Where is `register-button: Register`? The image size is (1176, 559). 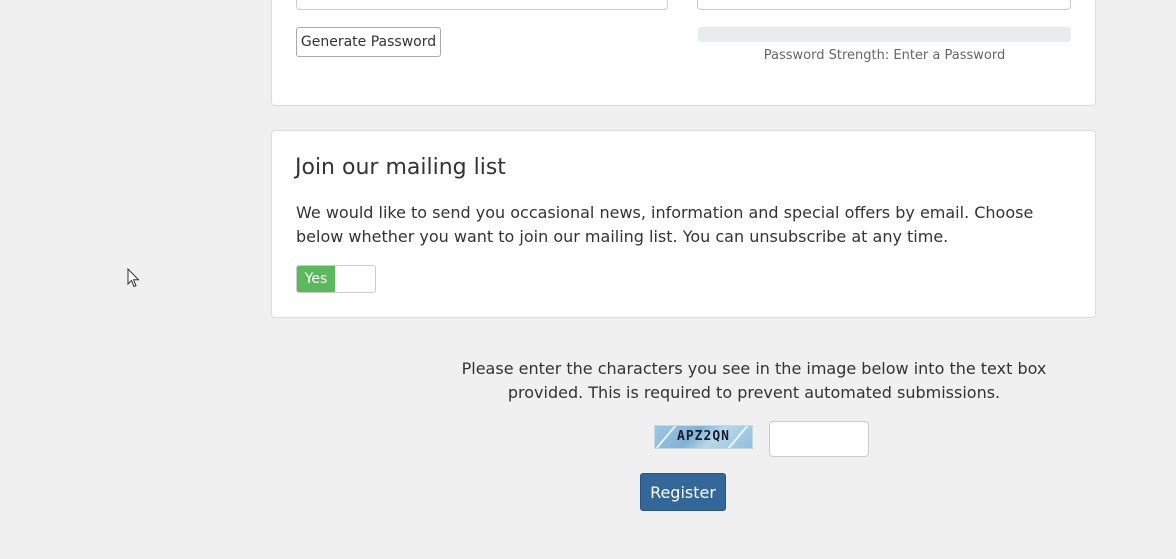
register-button: Register is located at coordinates (683, 492).